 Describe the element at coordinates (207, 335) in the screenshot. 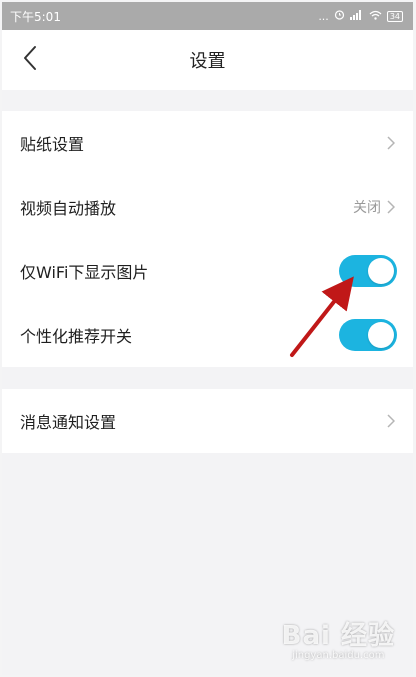

I see `personalized-recommend-row: 个性化推荐开关` at that location.